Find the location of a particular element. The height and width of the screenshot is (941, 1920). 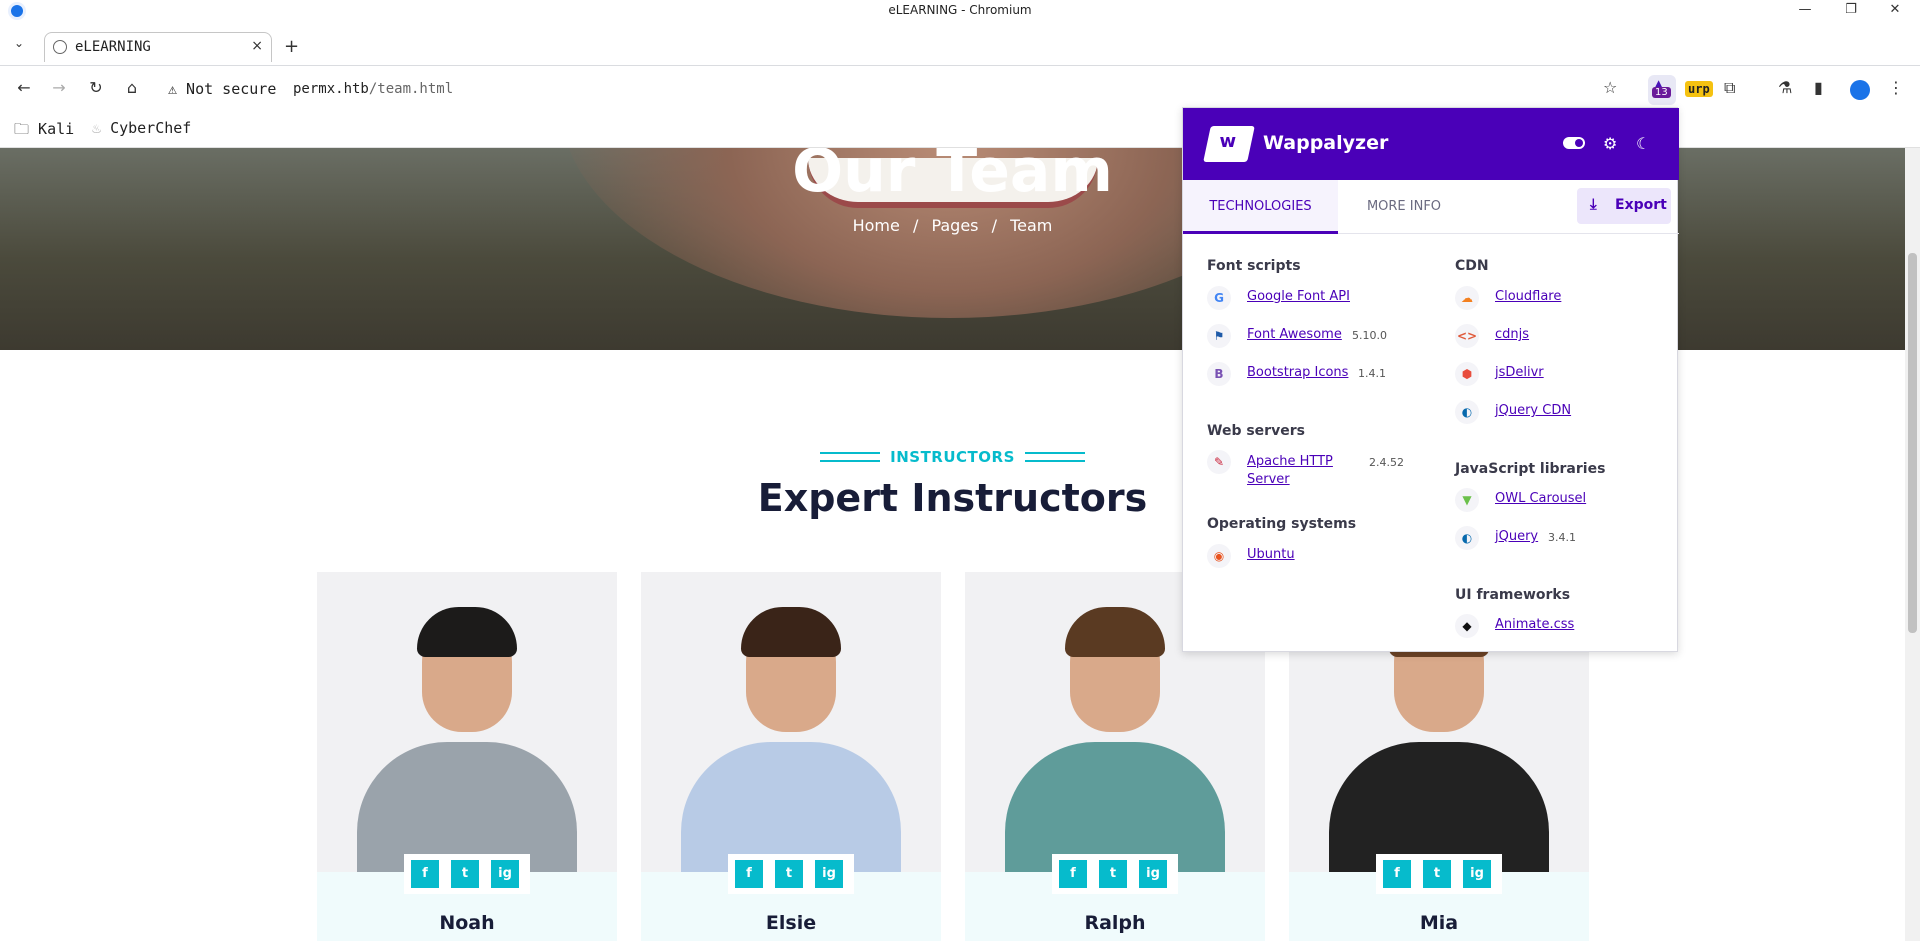

technology-link: OWL Carousel is located at coordinates (1540, 498).